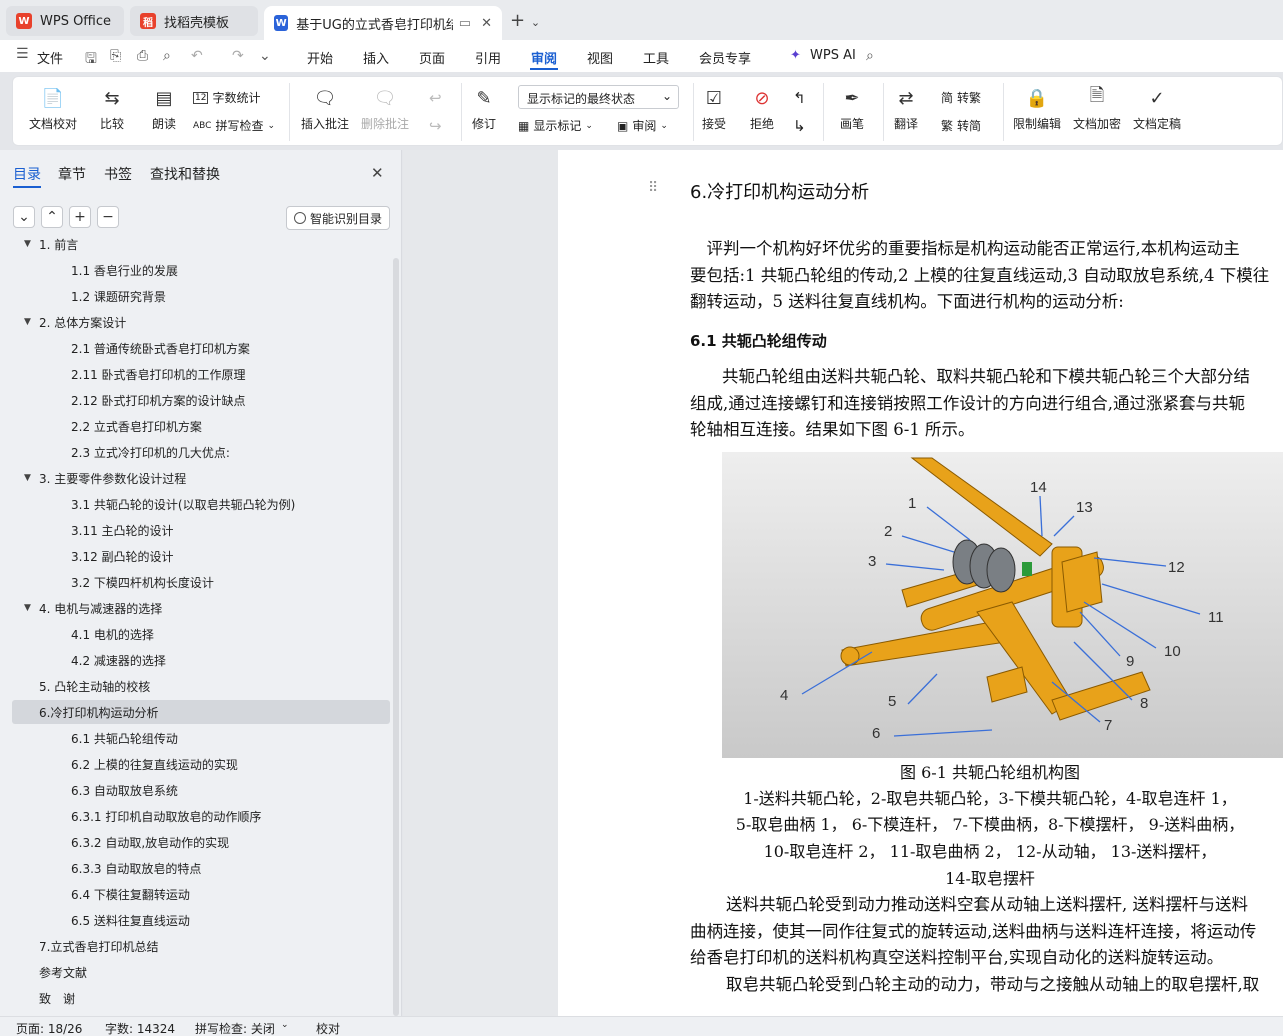  What do you see at coordinates (600, 57) in the screenshot?
I see `menu-view: 视图` at bounding box center [600, 57].